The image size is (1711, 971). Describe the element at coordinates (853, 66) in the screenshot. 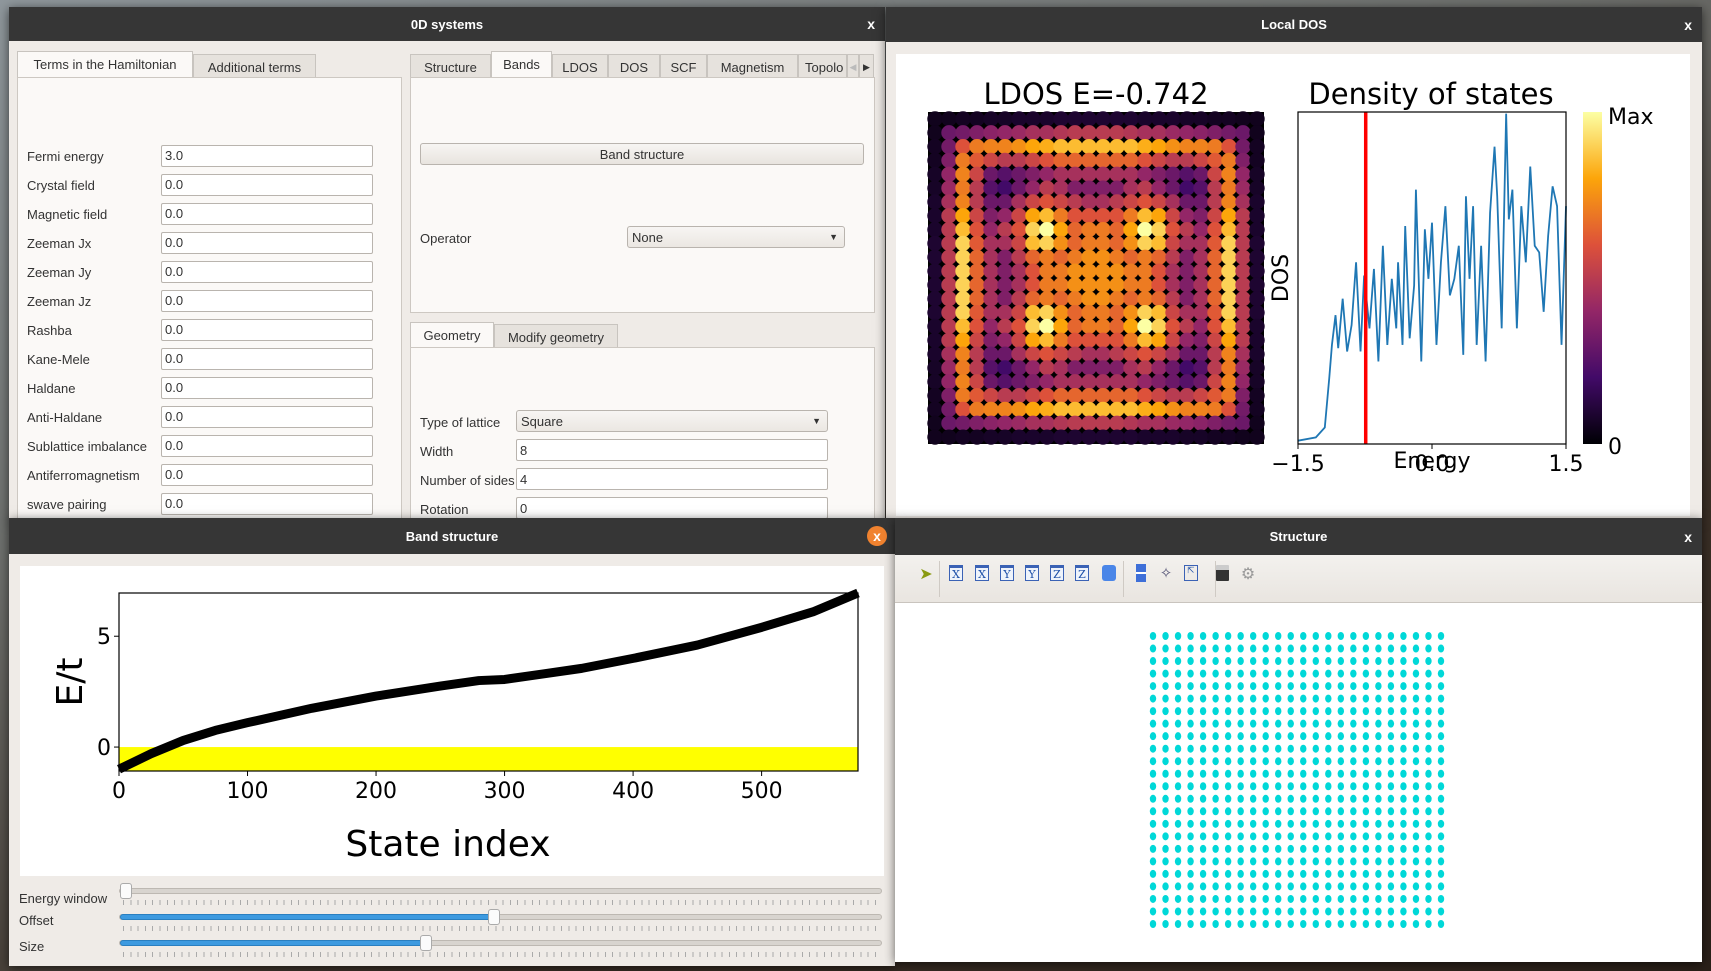

I see `tab-scroll-left-icon: ◀` at that location.